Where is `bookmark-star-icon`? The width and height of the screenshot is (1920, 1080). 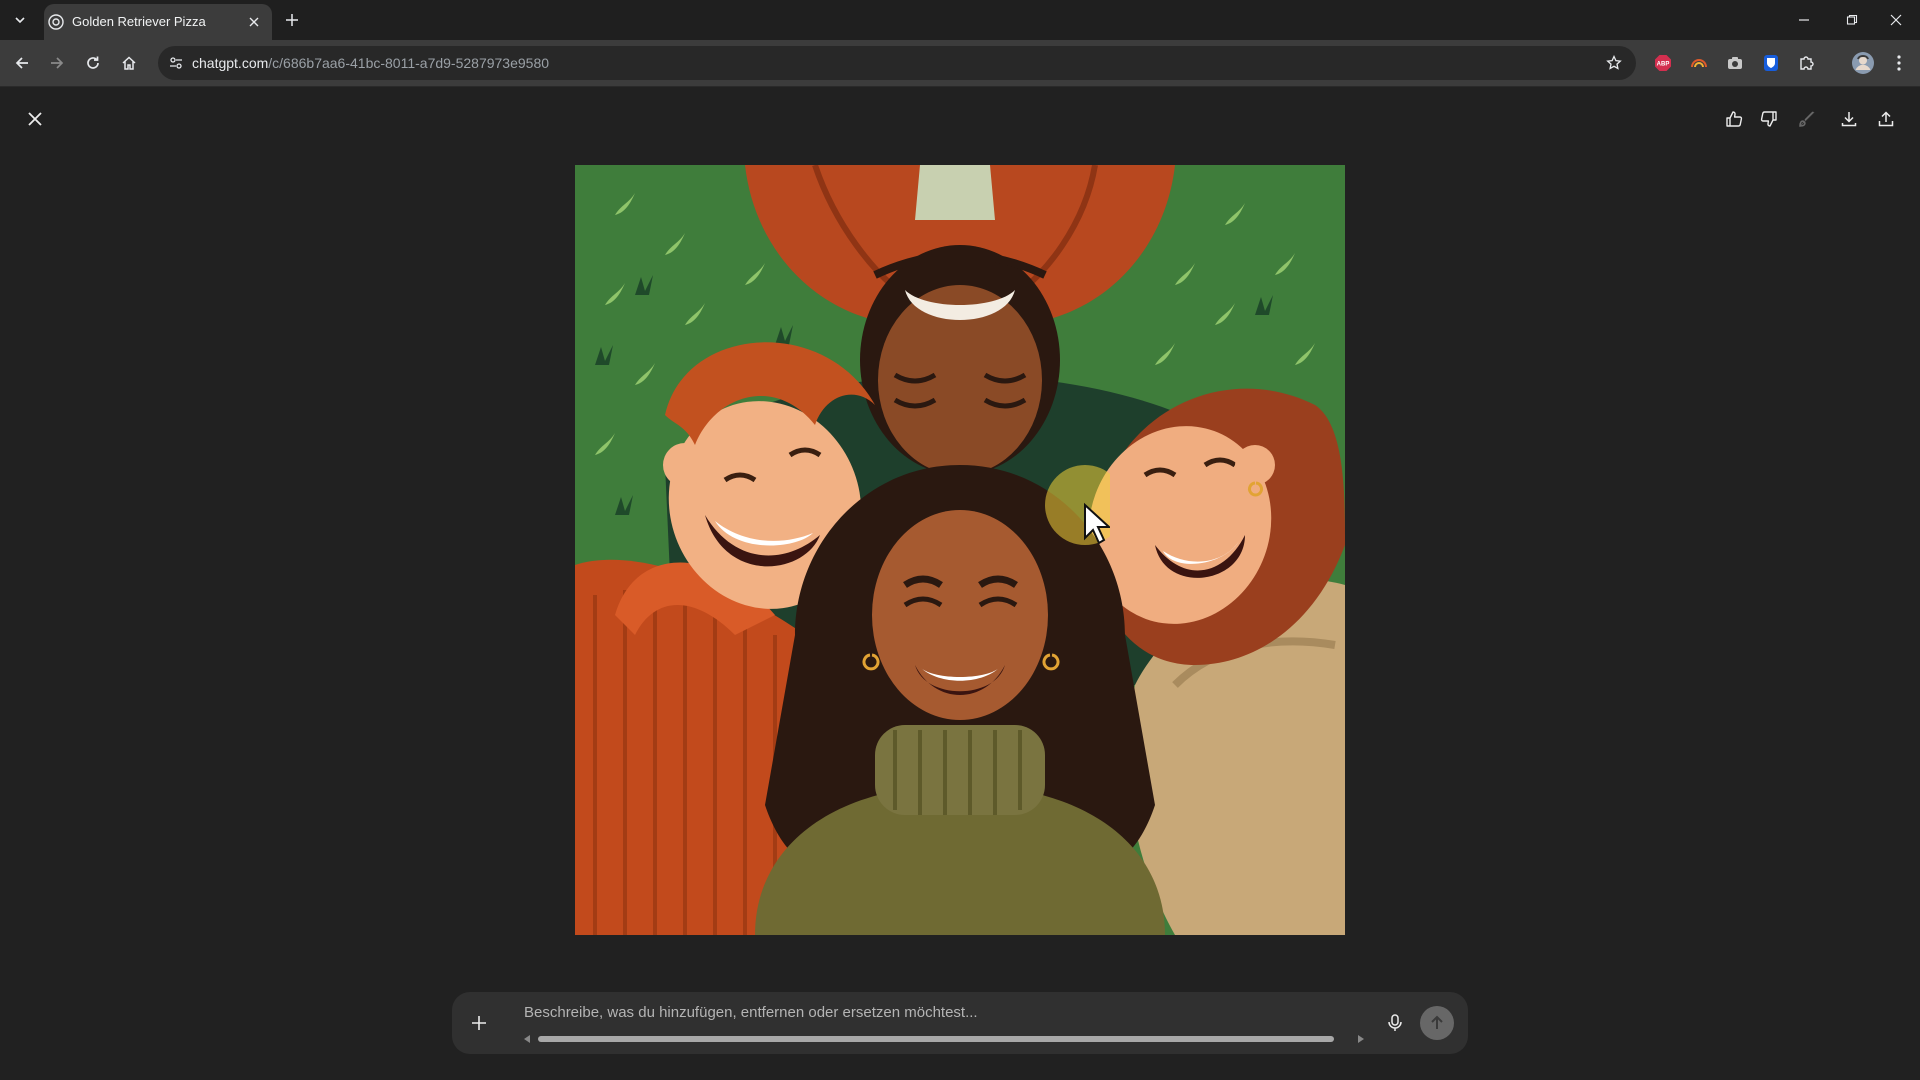
bookmark-star-icon is located at coordinates (1614, 63).